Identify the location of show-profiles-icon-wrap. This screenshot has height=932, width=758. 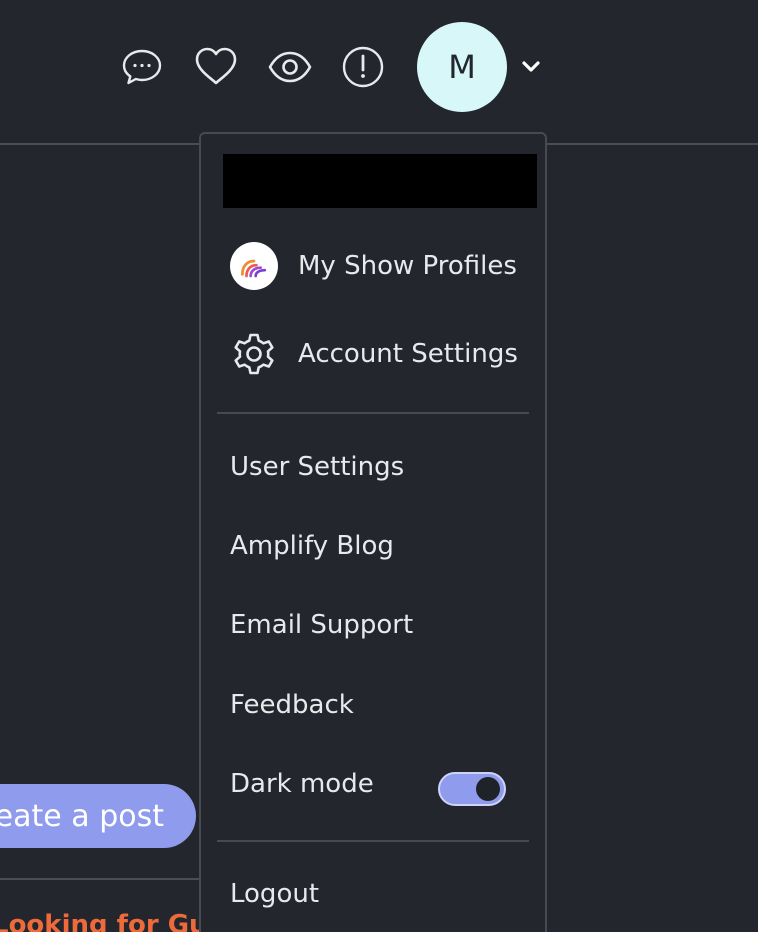
(254, 266).